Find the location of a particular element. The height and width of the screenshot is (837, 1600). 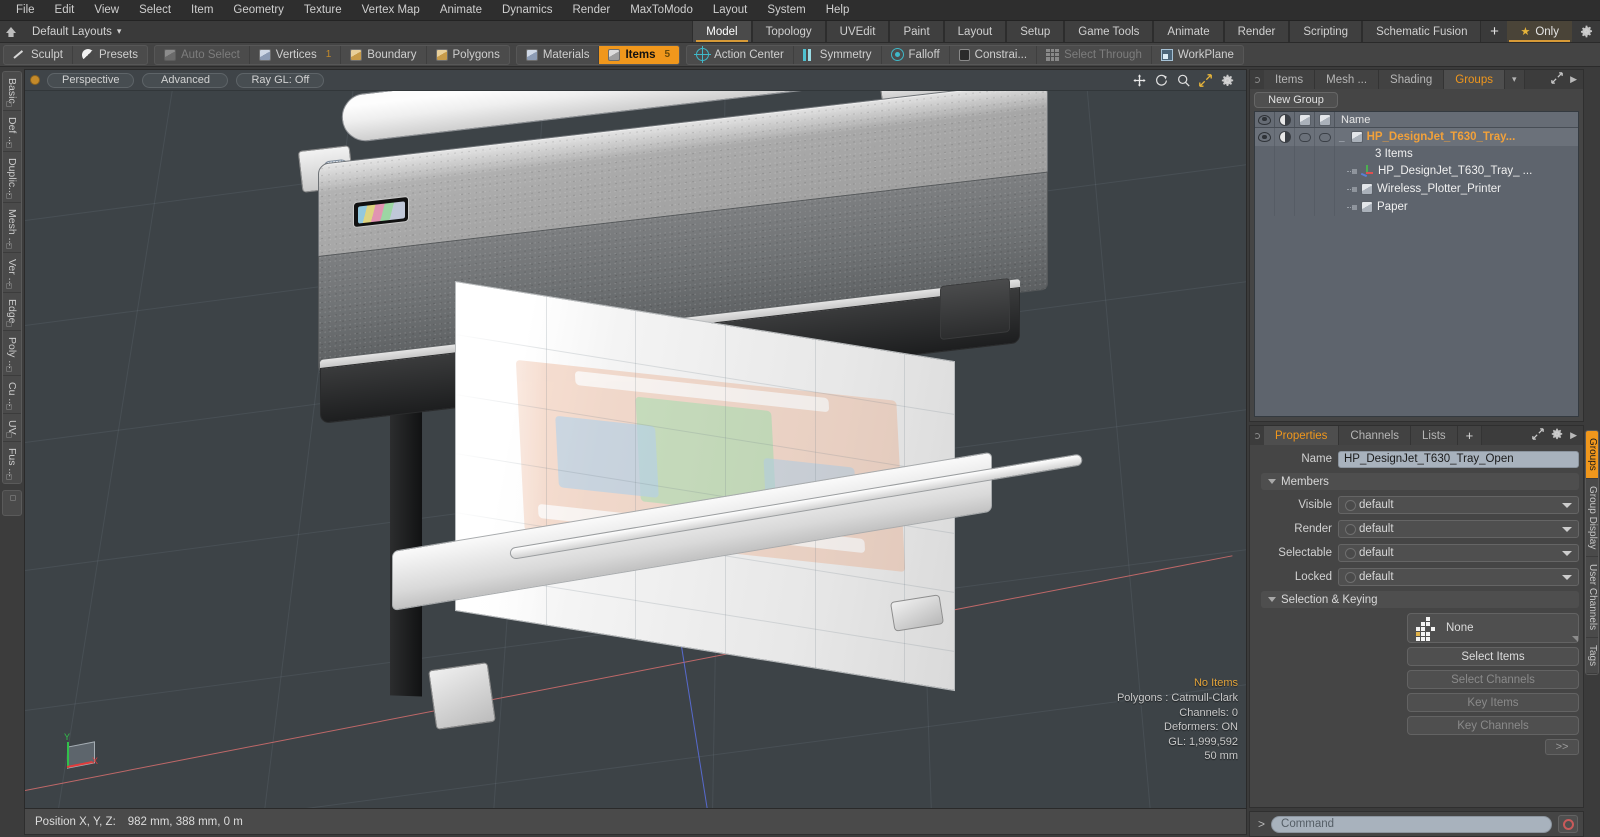

menu-item-edit: Edit is located at coordinates (65, 10).